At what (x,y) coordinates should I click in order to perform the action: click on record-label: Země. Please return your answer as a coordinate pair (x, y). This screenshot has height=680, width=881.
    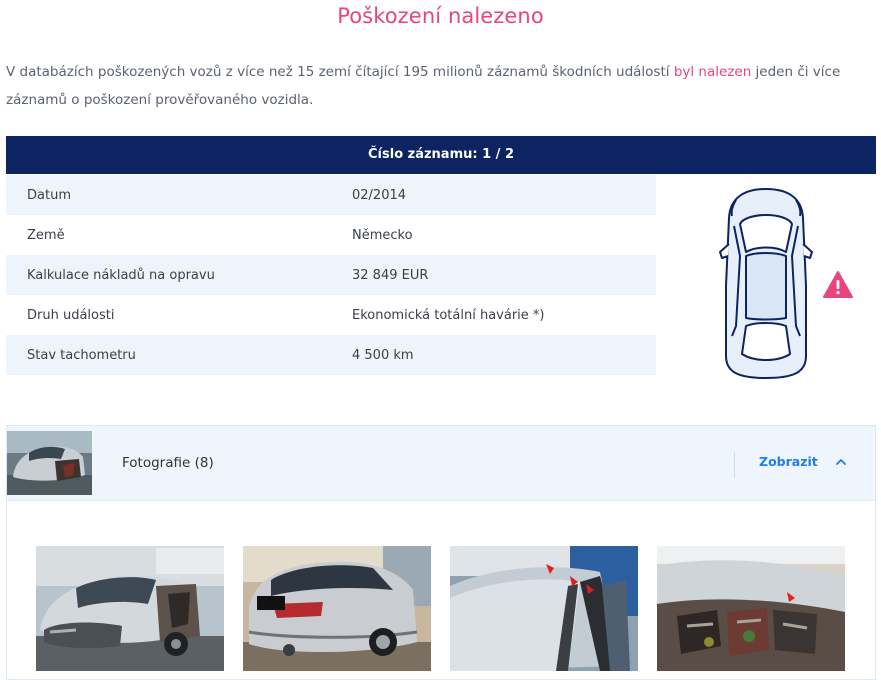
    Looking at the image, I should click on (46, 235).